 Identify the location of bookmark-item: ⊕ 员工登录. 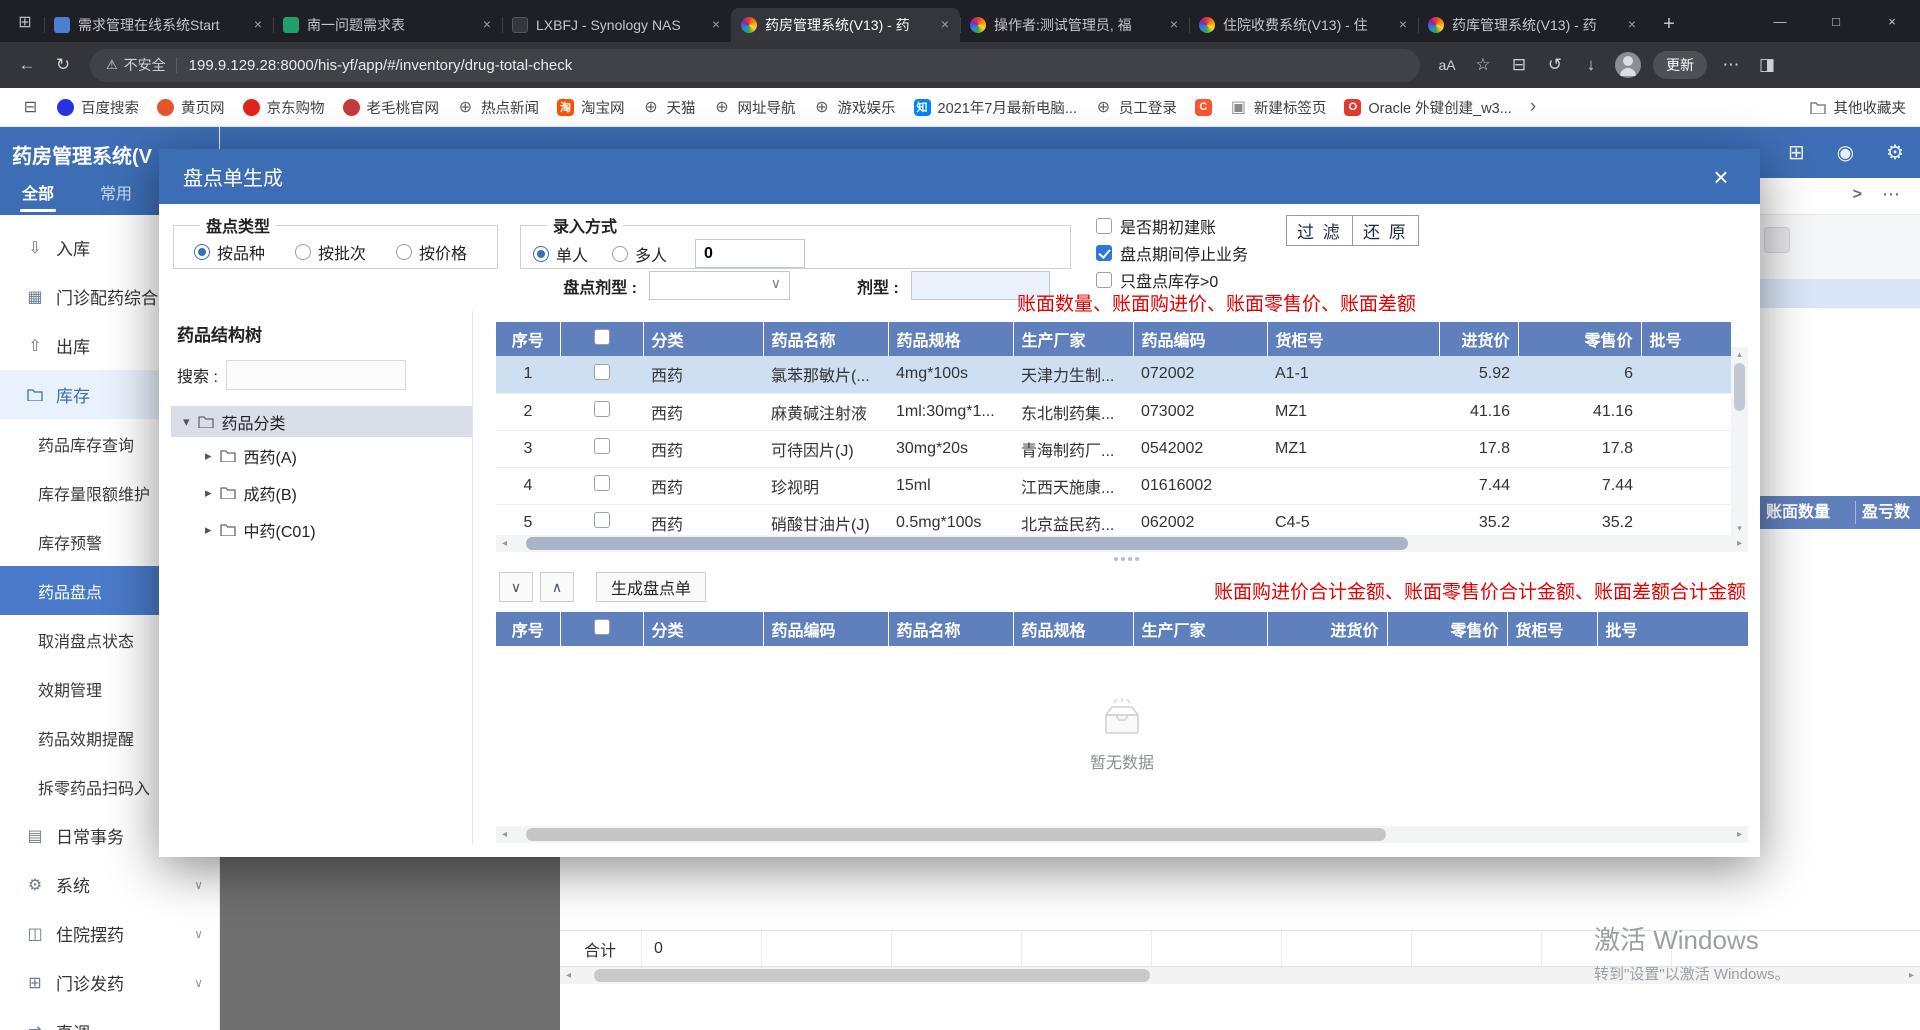
(1136, 107).